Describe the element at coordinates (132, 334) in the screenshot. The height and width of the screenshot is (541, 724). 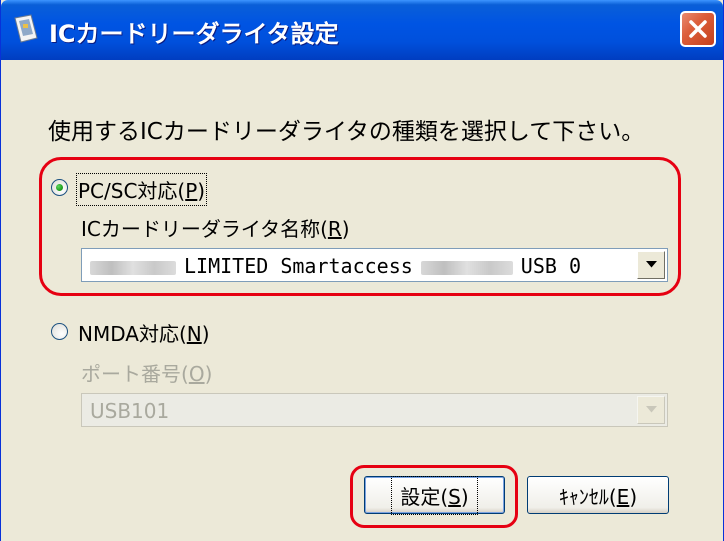
I see `radio-nmda-label-text: NMDA対応(` at that location.